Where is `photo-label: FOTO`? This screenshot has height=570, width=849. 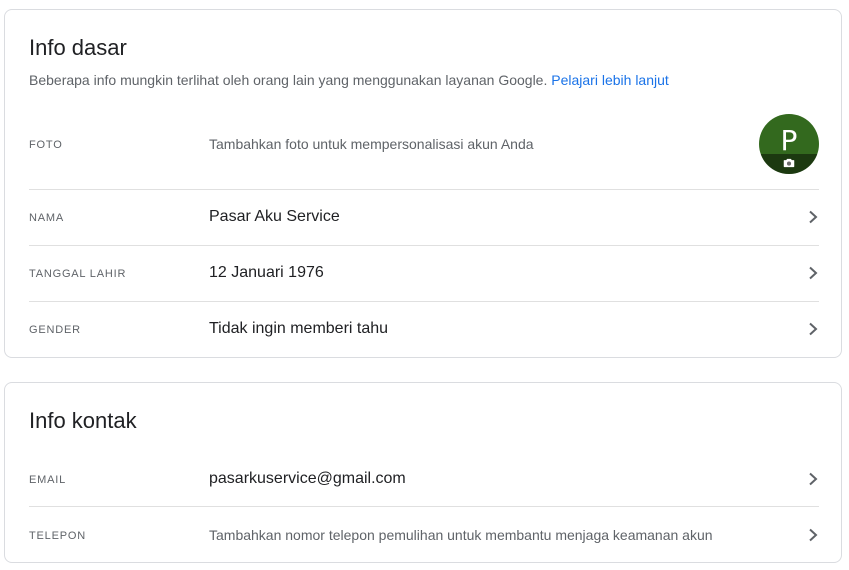 photo-label: FOTO is located at coordinates (46, 145).